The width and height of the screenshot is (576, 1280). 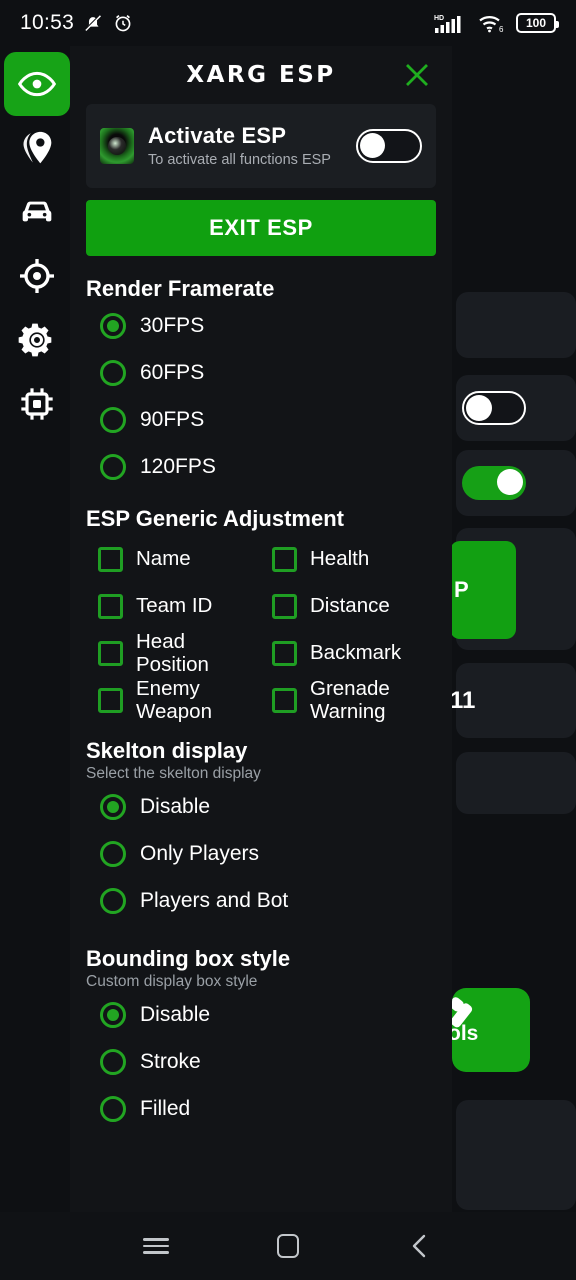 I want to click on skelton-display-subtitle: Select the skelton display, so click(x=173, y=773).